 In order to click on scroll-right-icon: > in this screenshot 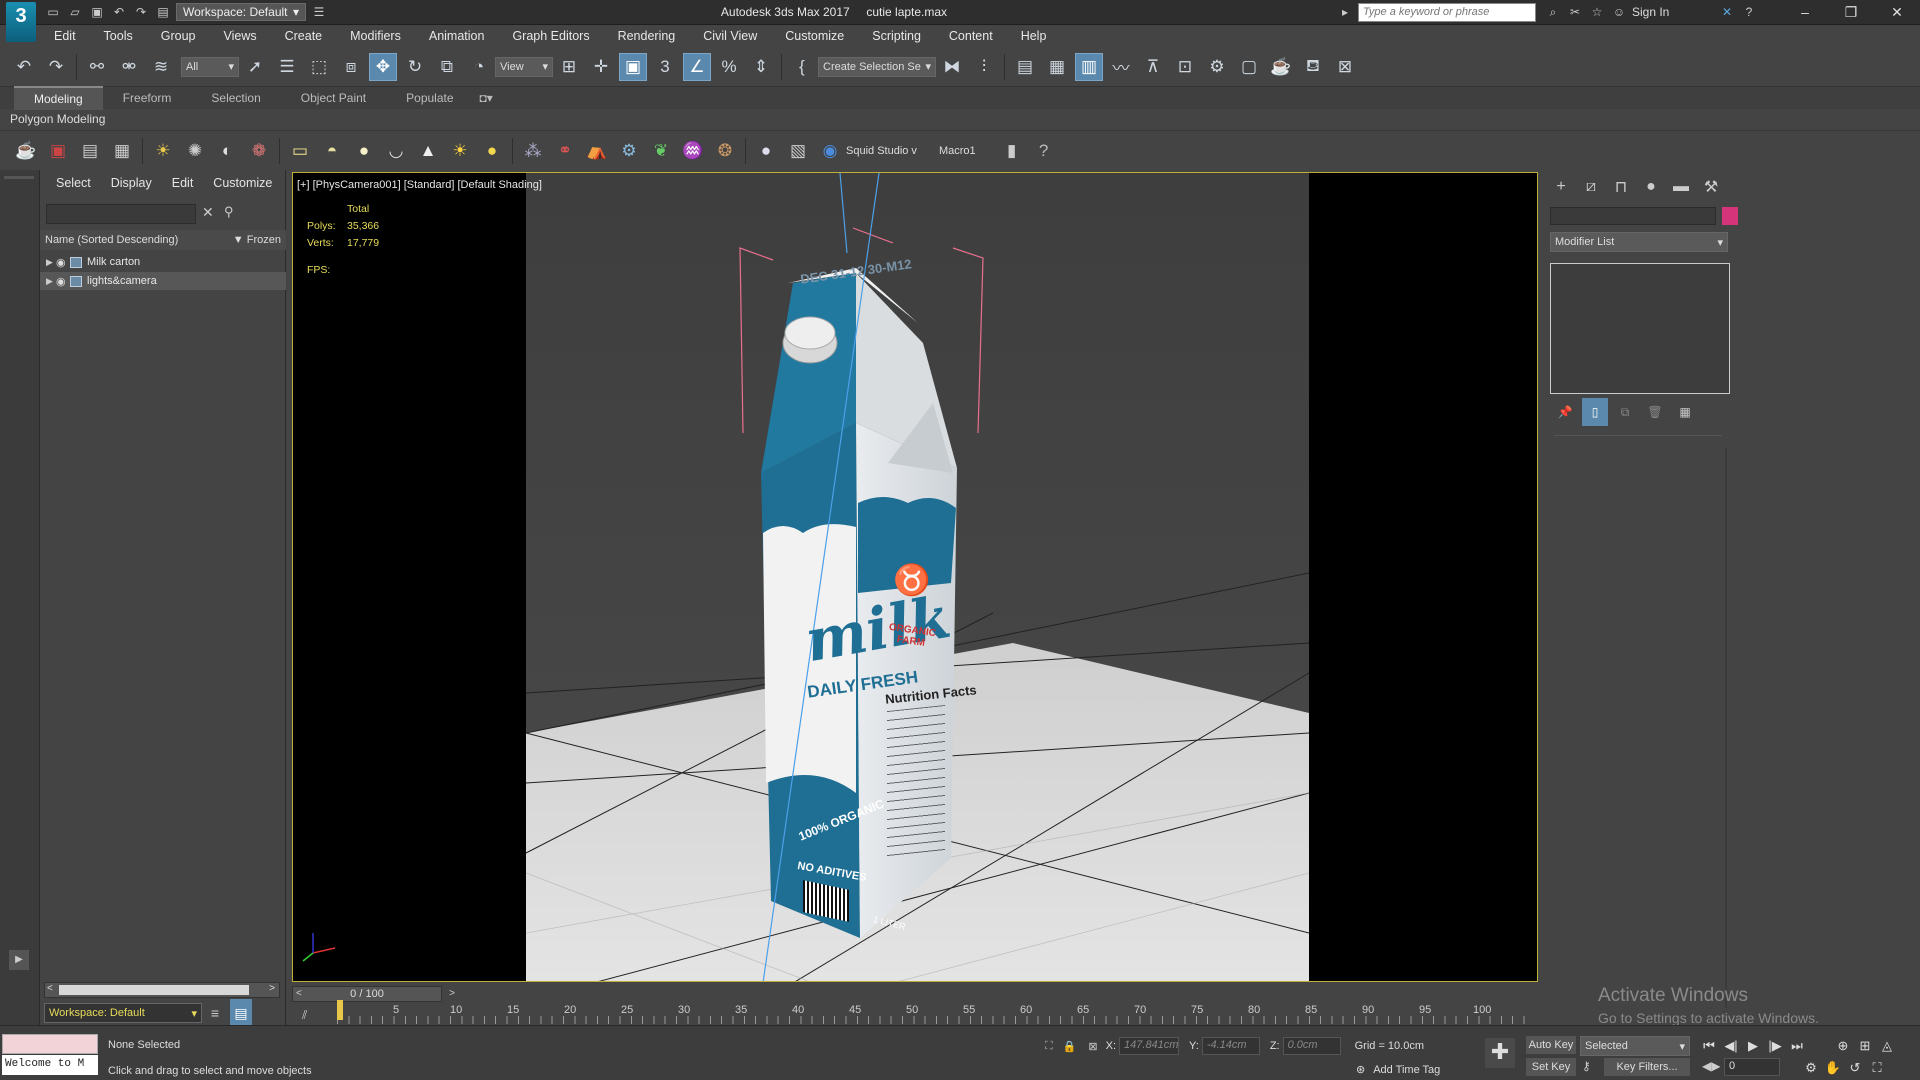, I will do `click(272, 988)`.